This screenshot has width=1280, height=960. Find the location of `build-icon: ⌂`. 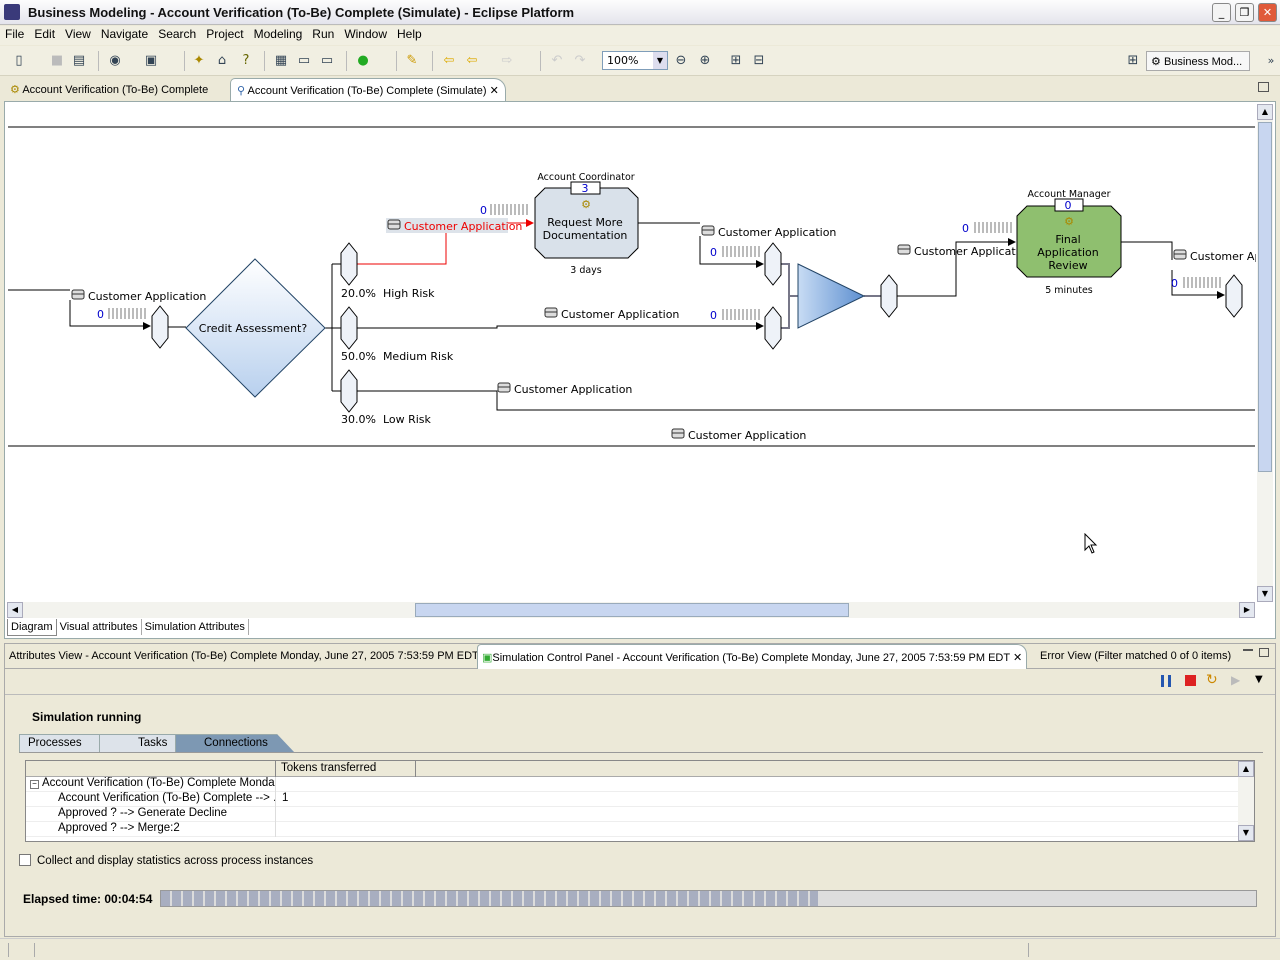

build-icon: ⌂ is located at coordinates (222, 61).